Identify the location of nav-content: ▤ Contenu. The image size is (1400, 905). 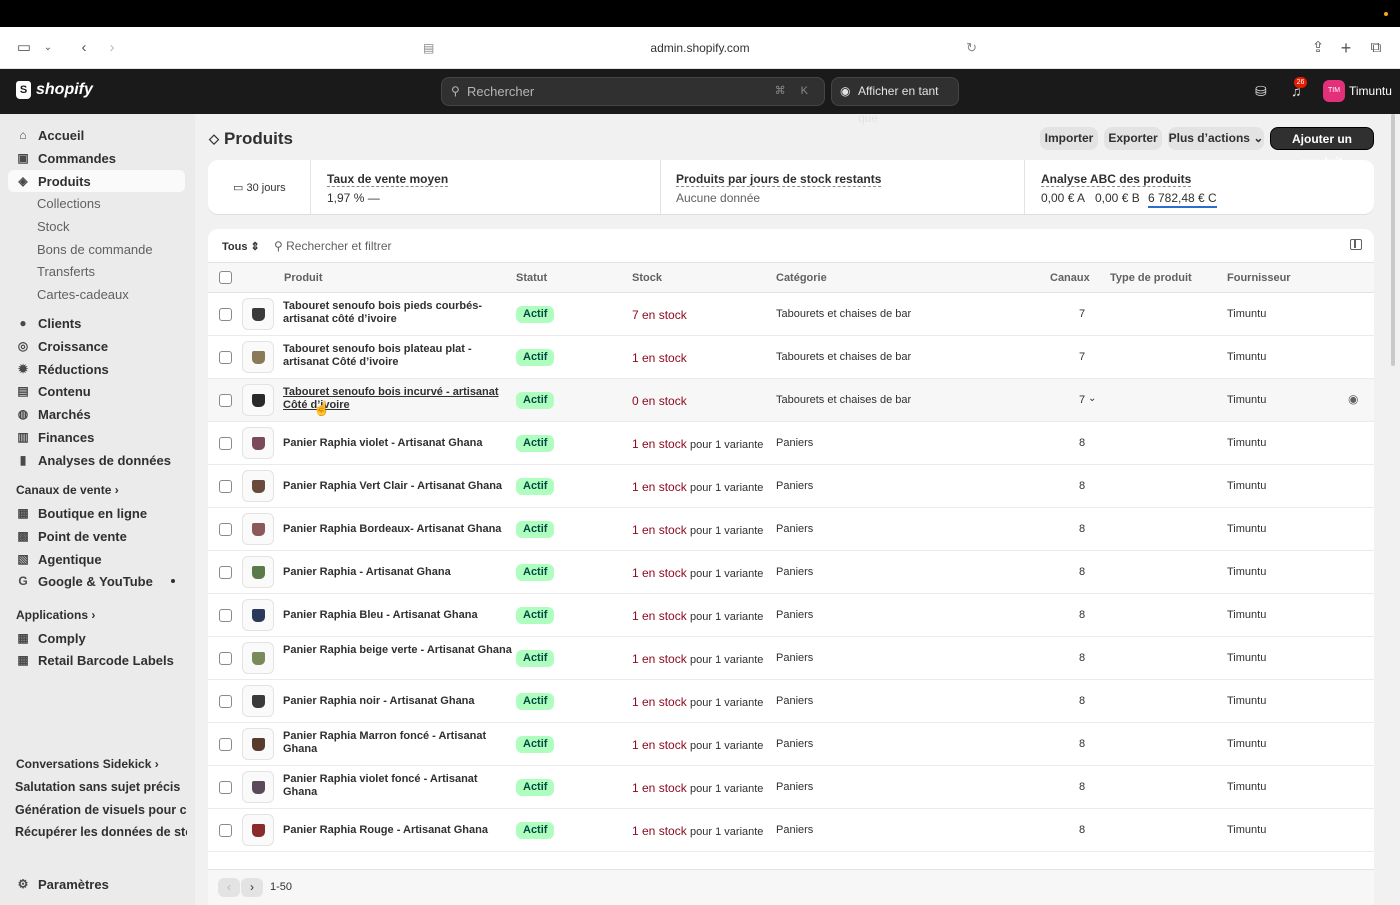
(96, 391).